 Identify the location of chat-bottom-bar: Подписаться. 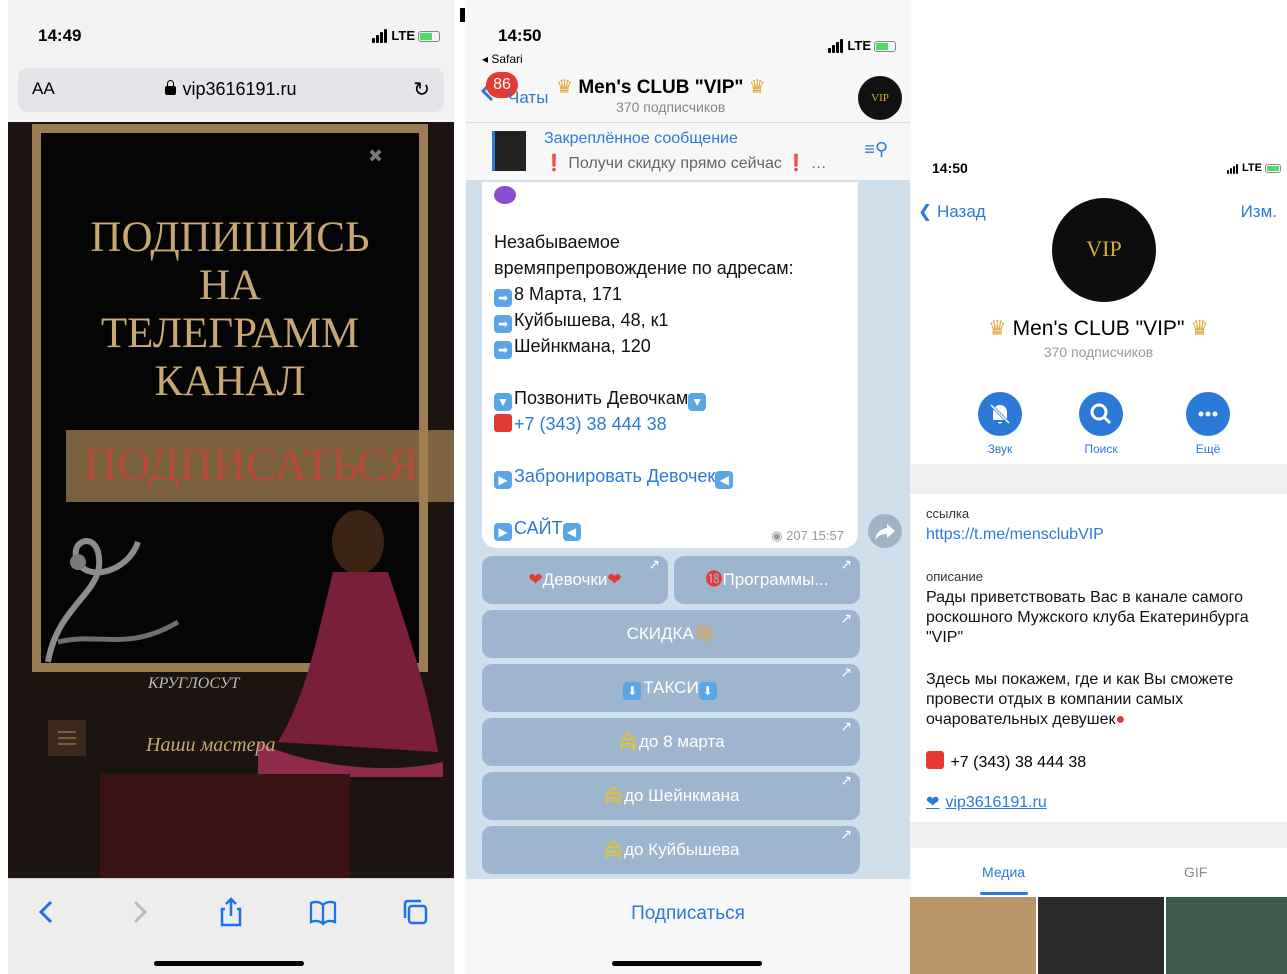
(688, 926).